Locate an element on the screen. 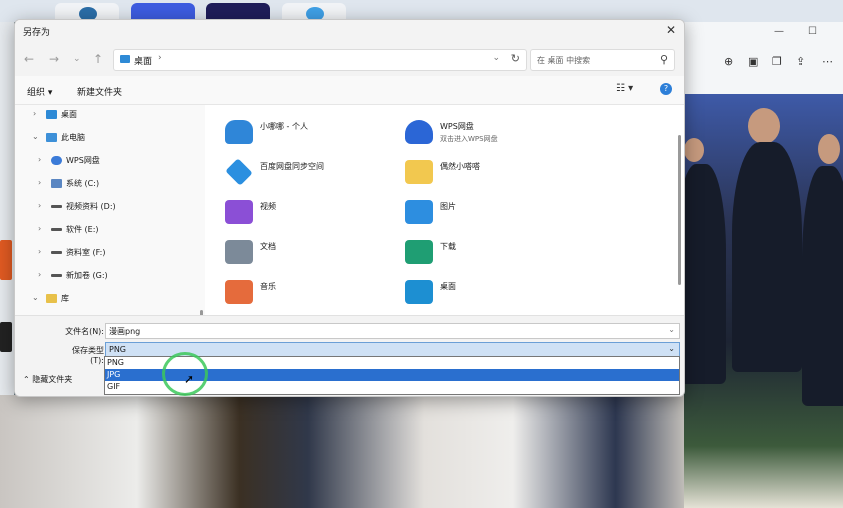 Image resolution: width=843 pixels, height=508 pixels. tree-item-libraries: ⌄ 库 is located at coordinates (109, 299).